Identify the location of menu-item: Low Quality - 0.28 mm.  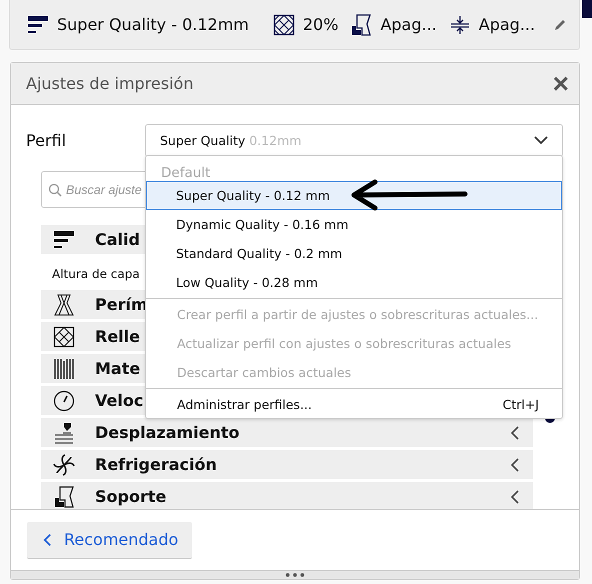
(354, 282).